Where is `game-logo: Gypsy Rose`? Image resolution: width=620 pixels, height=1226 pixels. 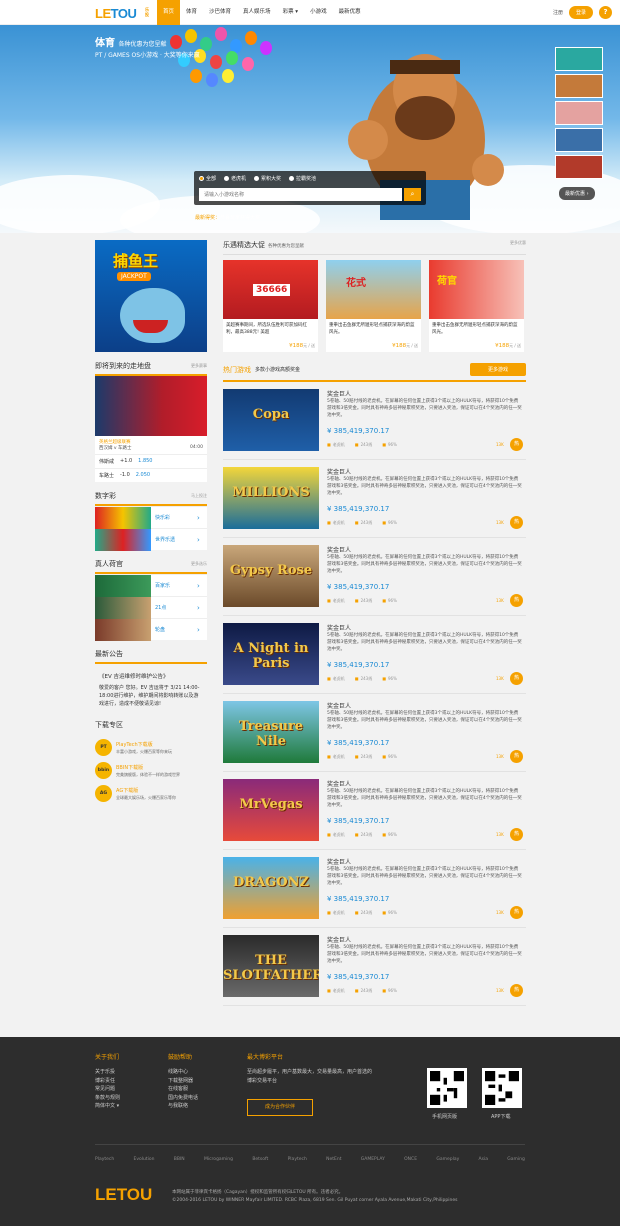
game-logo: Gypsy Rose is located at coordinates (271, 570).